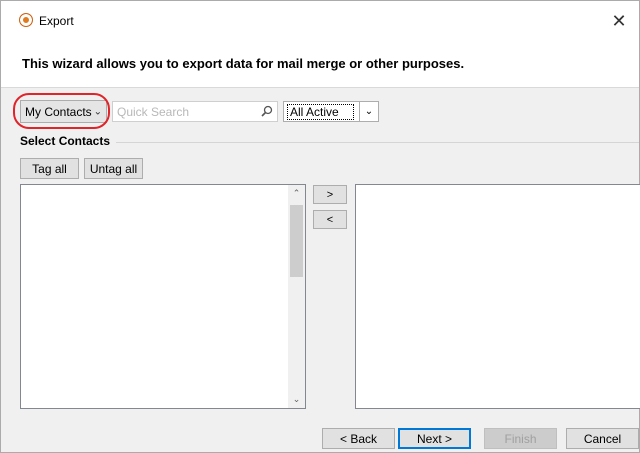 The image size is (640, 453). I want to click on status-filter-dropdown: All Active ⌄, so click(331, 111).